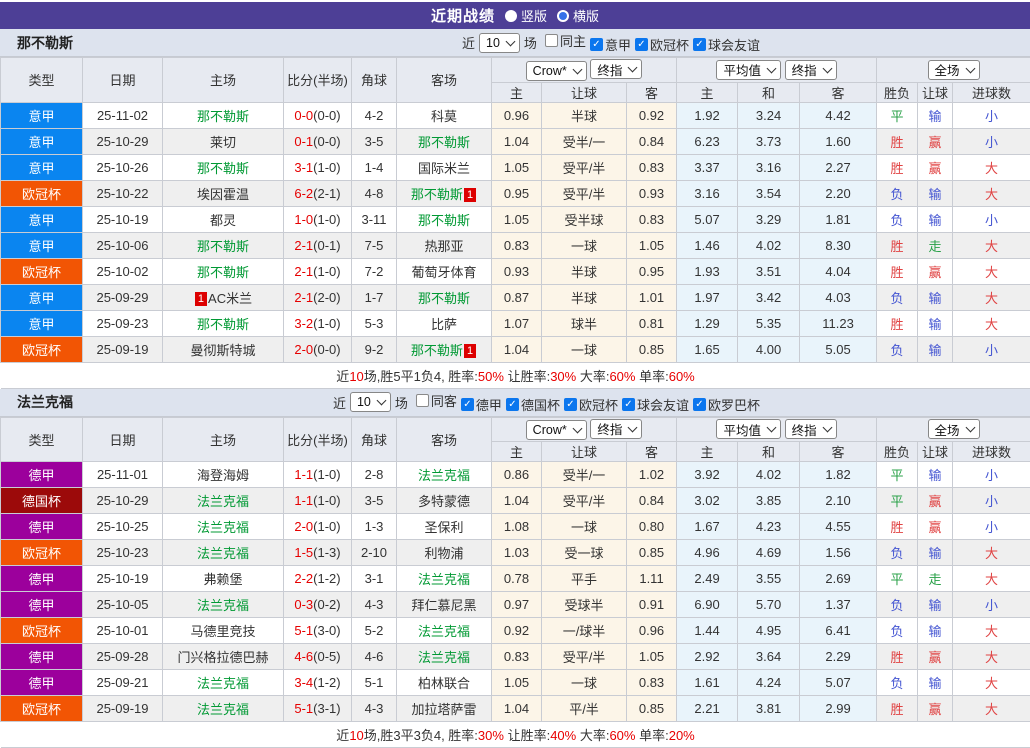 The height and width of the screenshot is (748, 1030). Describe the element at coordinates (707, 657) in the screenshot. I see `avg-home: 2.92` at that location.